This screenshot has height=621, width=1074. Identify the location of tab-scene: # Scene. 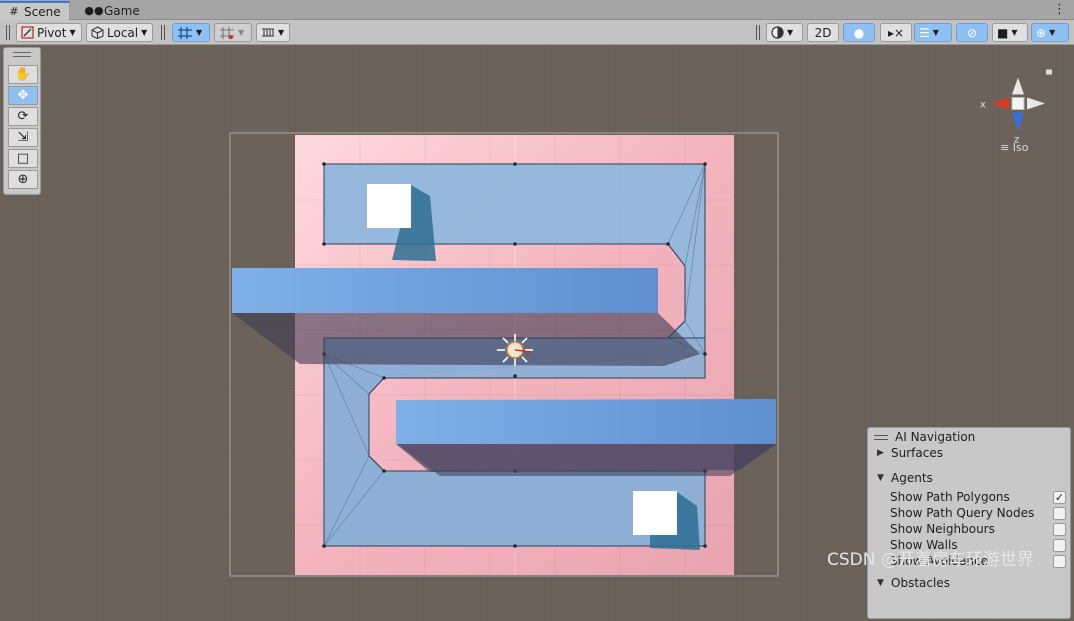
(35, 10).